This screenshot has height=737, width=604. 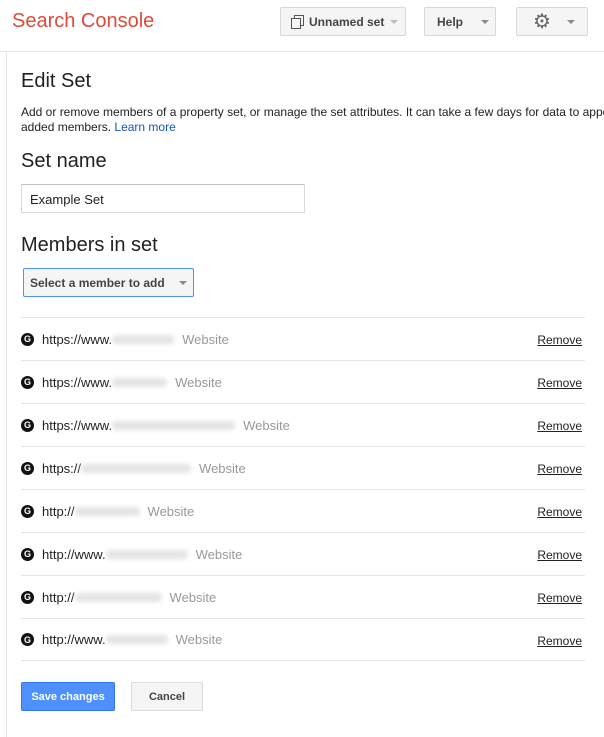 I want to click on save-button: Save changes, so click(x=68, y=696).